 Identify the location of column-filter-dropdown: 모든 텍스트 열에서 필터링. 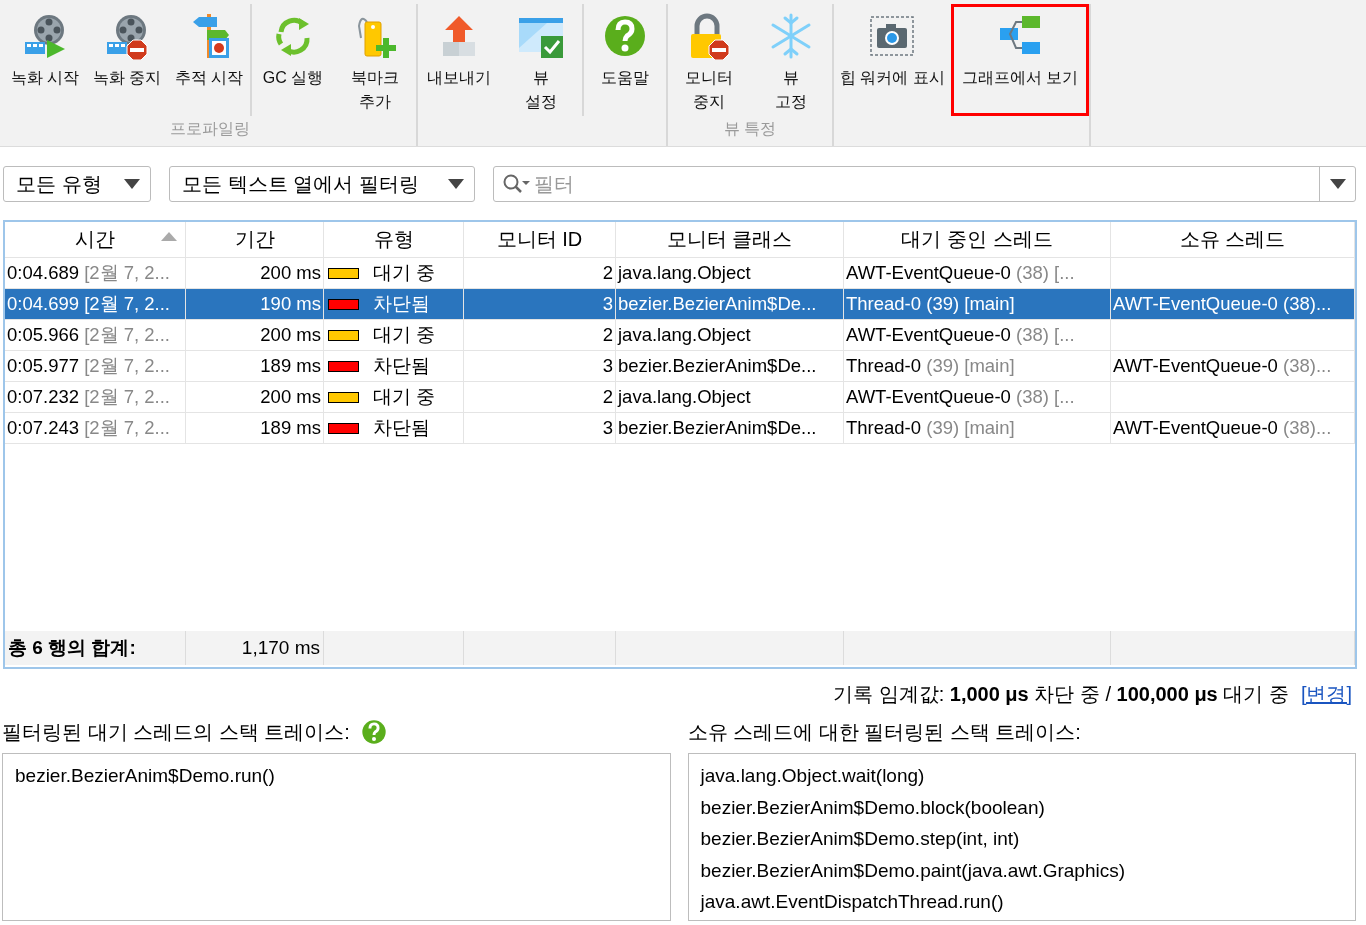
(322, 184).